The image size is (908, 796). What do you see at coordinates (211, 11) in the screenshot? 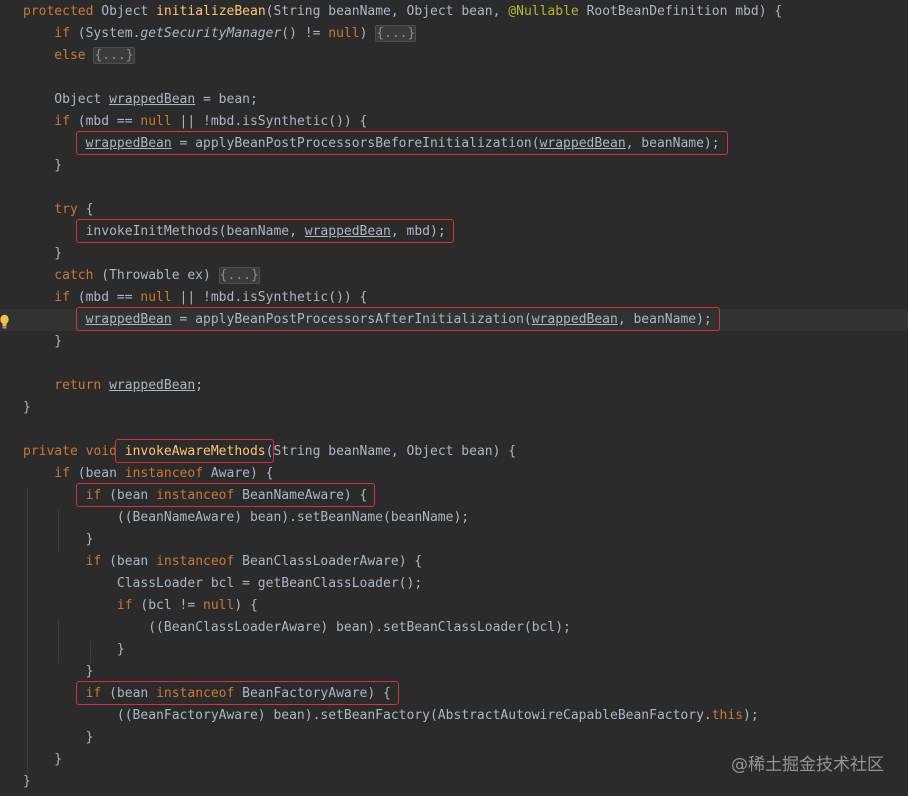
I see `code-token: initializeBean` at bounding box center [211, 11].